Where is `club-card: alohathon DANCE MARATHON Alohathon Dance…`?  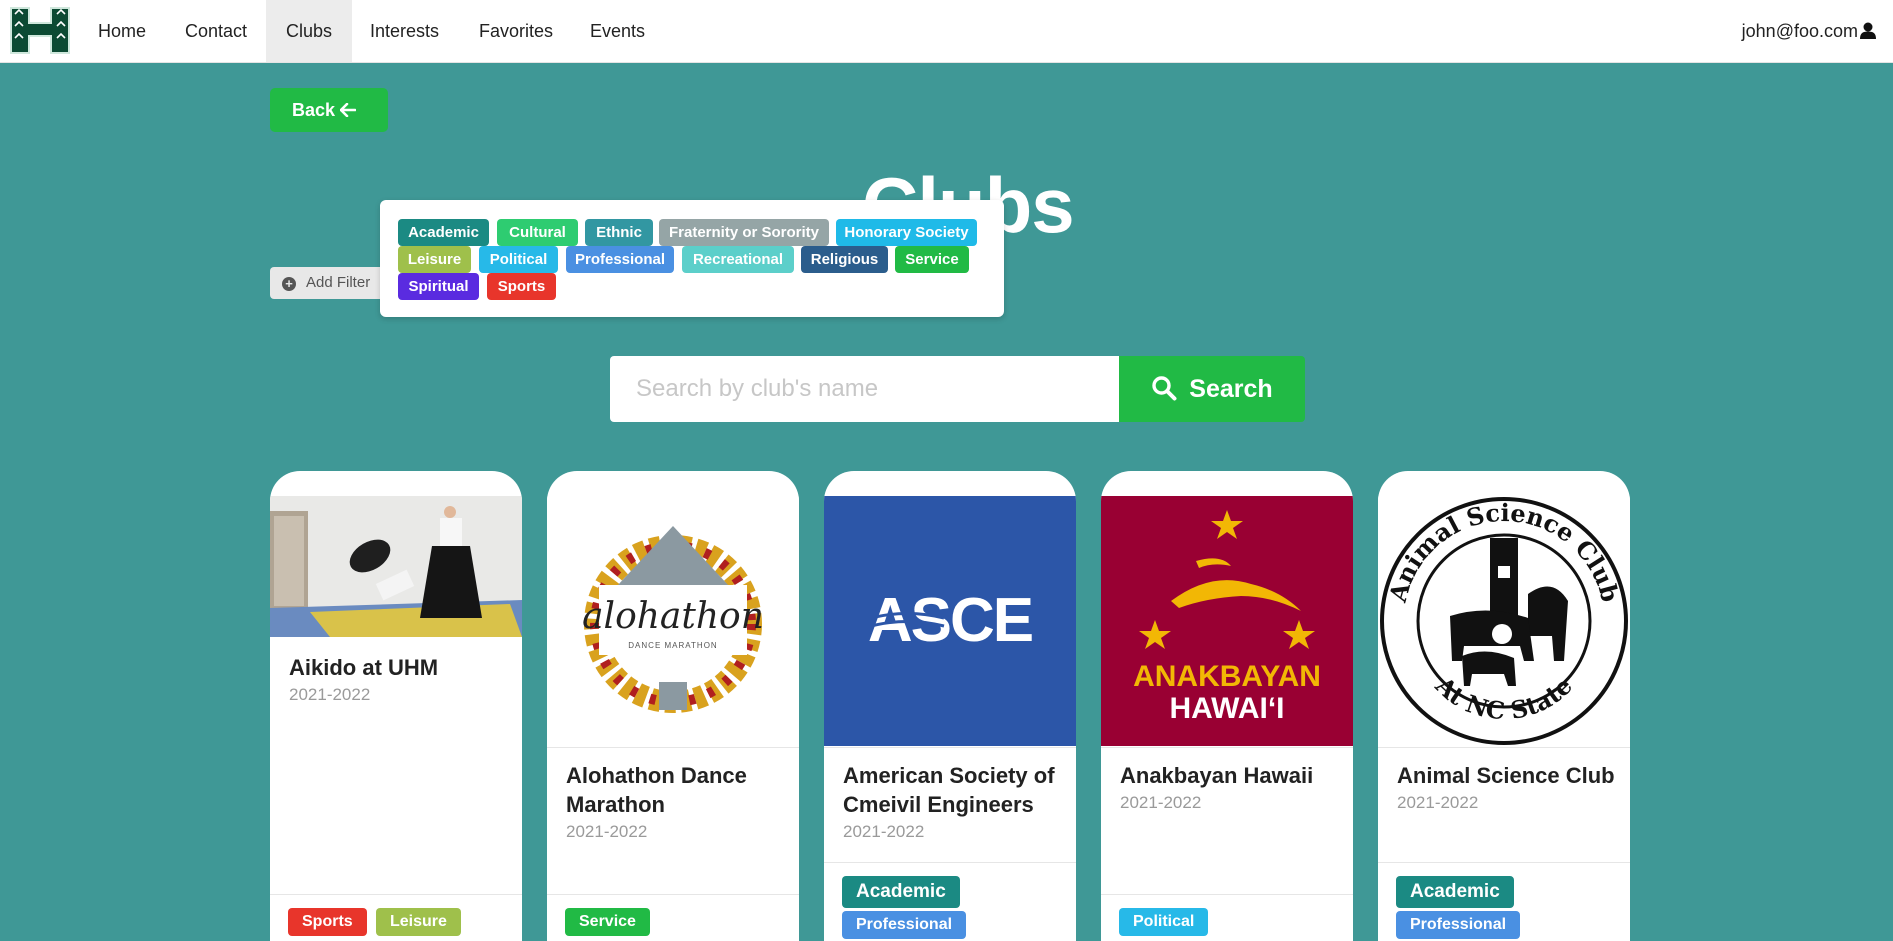 club-card: alohathon DANCE MARATHON Alohathon Dance… is located at coordinates (673, 706).